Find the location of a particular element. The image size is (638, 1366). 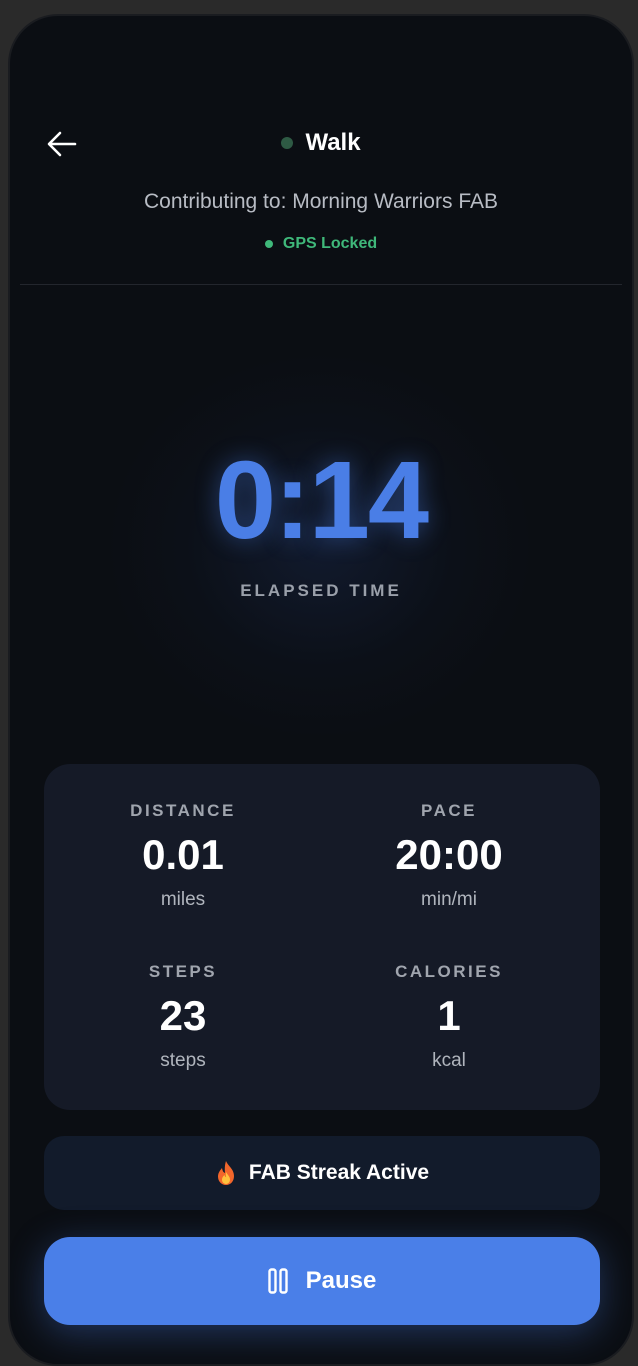

stat-pace-value: 20:00 is located at coordinates (449, 854).